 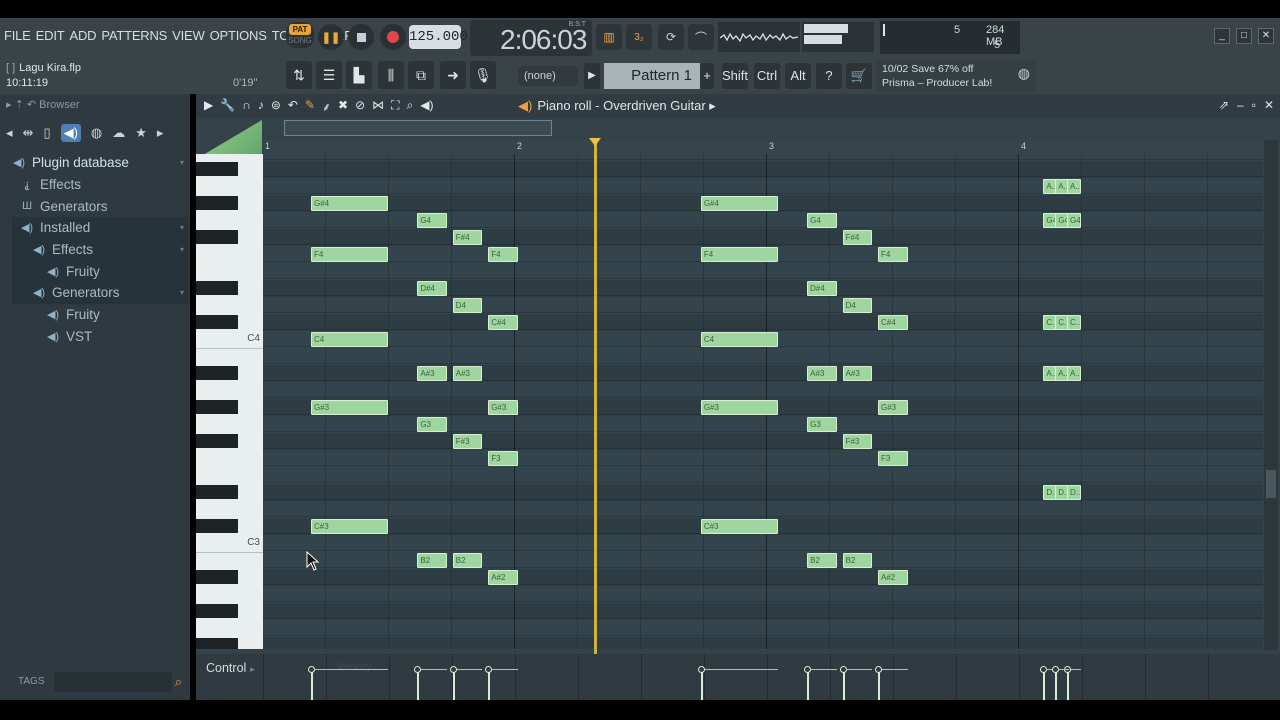 I want to click on pat-song-toggle: PAT SONG, so click(x=300, y=35).